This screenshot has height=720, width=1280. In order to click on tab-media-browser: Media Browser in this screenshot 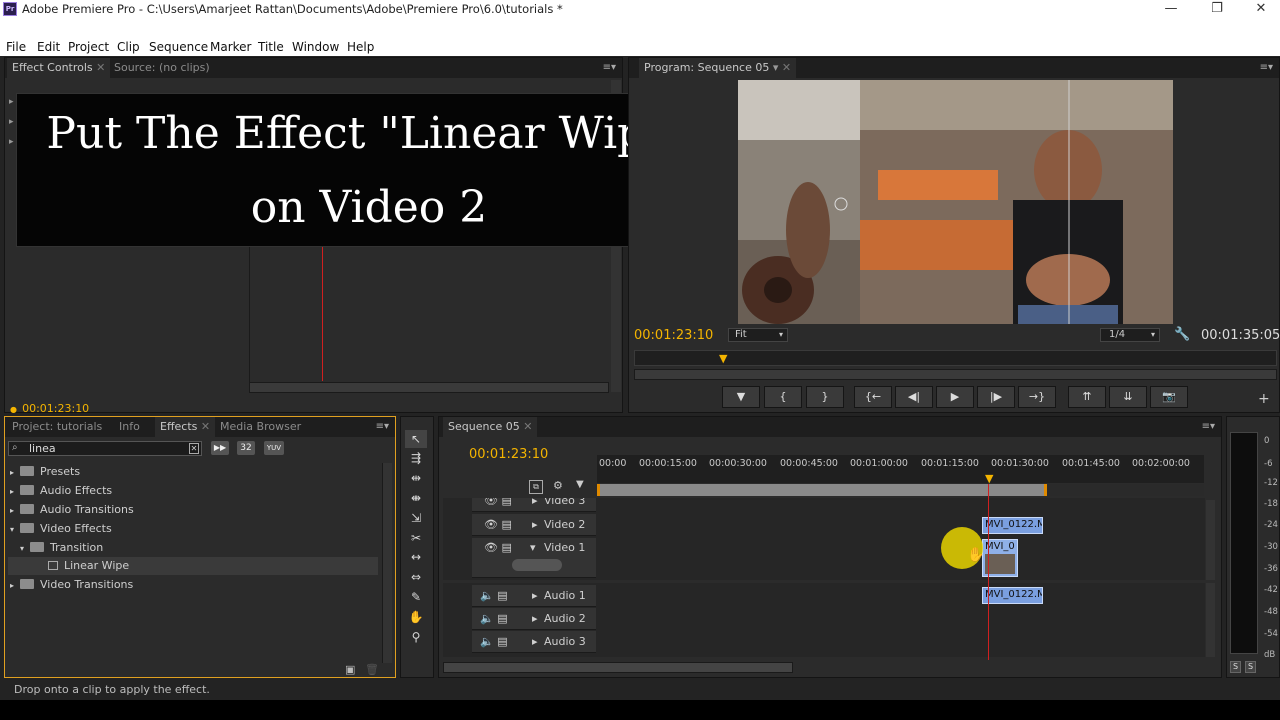, I will do `click(260, 427)`.